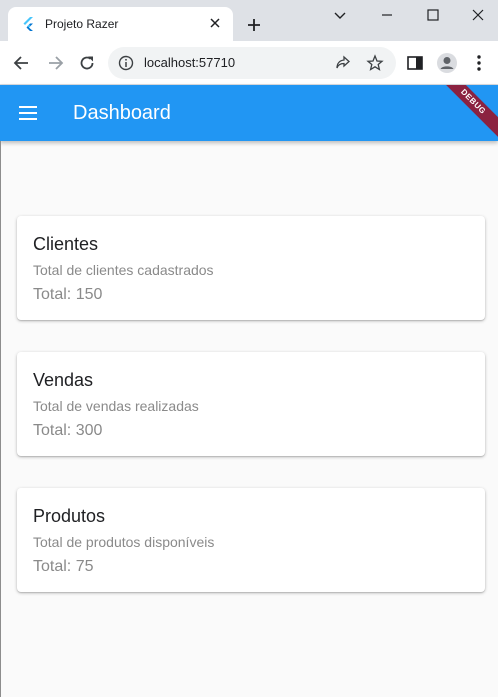 The image size is (498, 697). What do you see at coordinates (22, 63) in the screenshot?
I see `back-arrow-icon` at bounding box center [22, 63].